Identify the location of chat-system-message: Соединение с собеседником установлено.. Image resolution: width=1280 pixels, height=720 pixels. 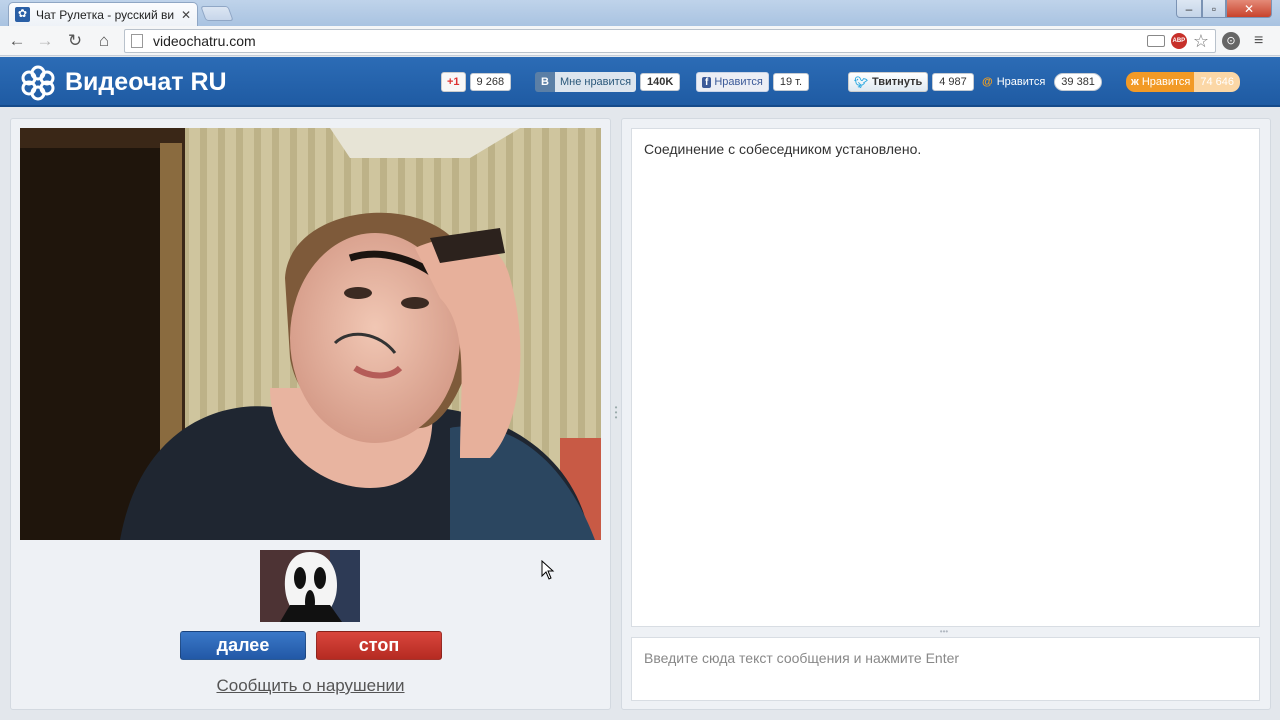
(783, 149).